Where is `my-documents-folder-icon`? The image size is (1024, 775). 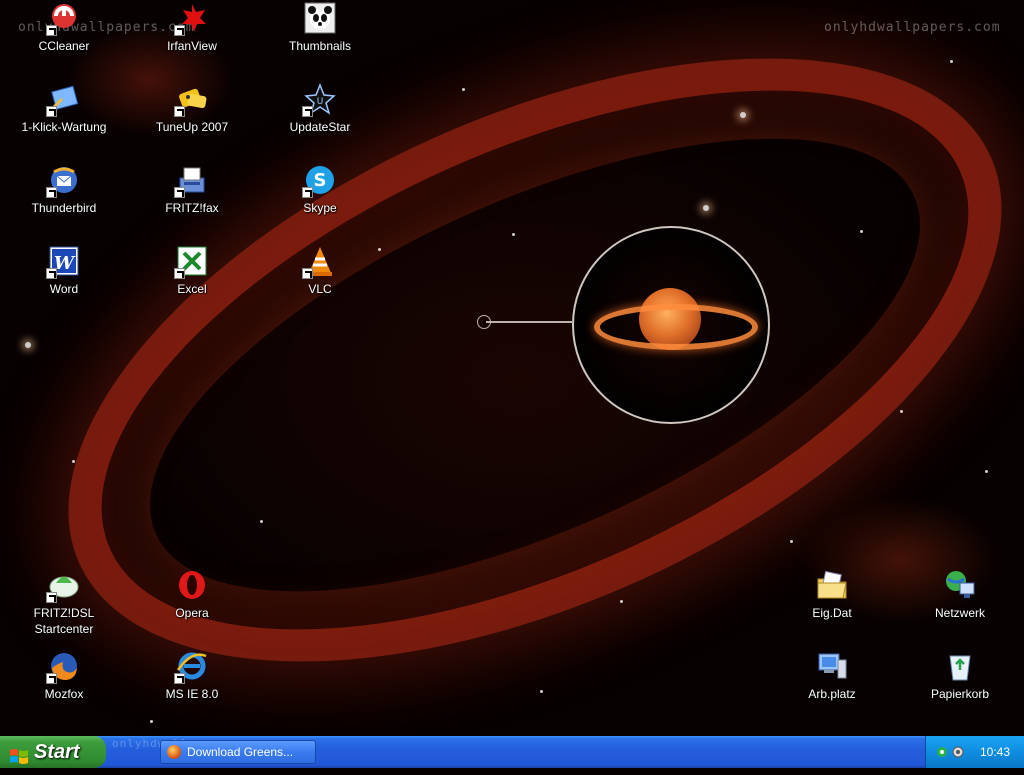 my-documents-folder-icon is located at coordinates (832, 585).